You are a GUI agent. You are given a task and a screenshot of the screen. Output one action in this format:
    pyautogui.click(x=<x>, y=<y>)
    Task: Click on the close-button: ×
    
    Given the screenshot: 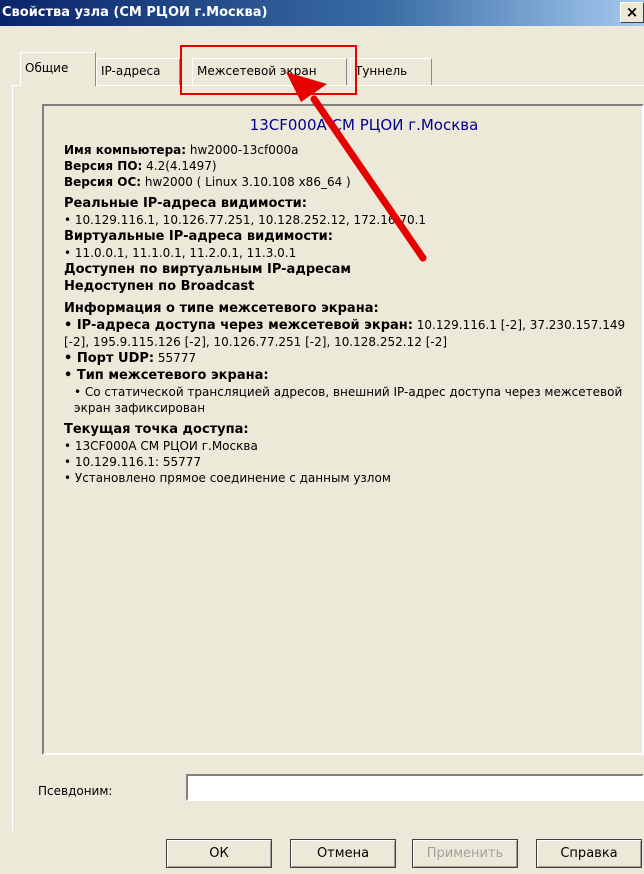 What is the action you would take?
    pyautogui.click(x=632, y=12)
    